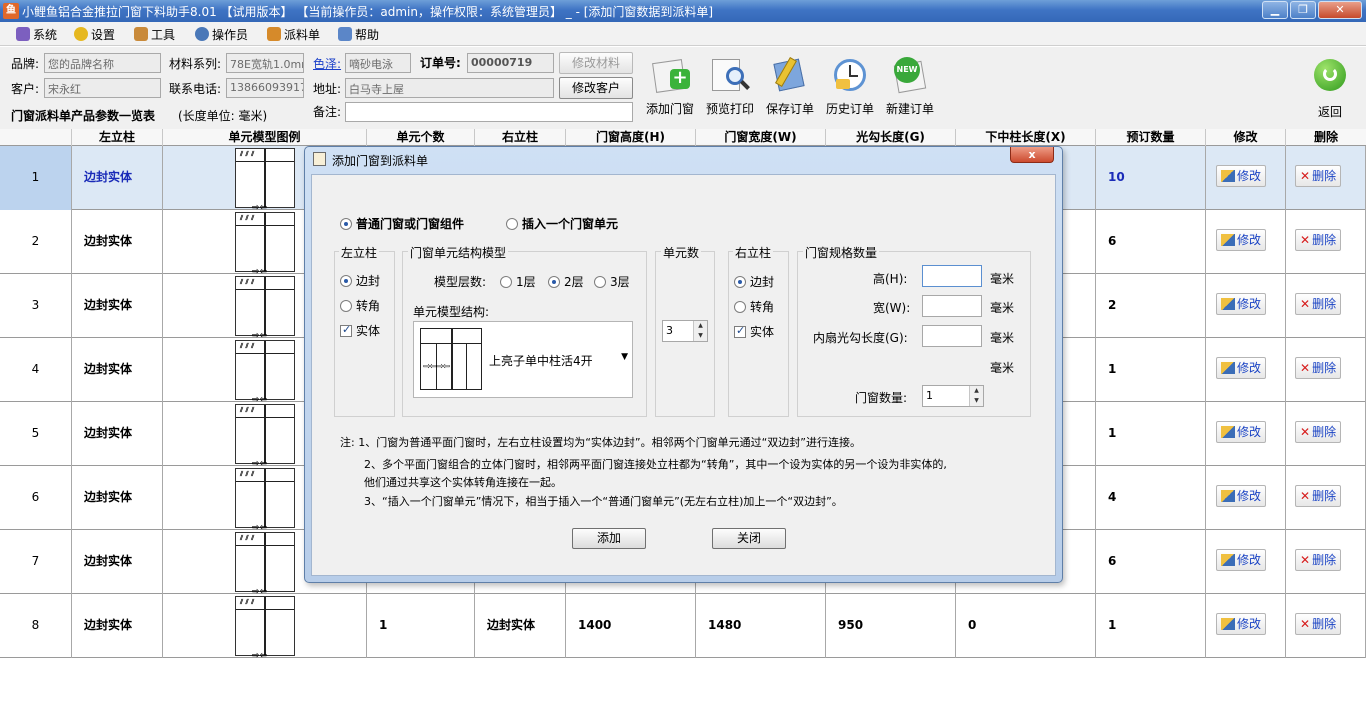 This screenshot has width=1366, height=725. I want to click on layer1-radio: 1层, so click(518, 281).